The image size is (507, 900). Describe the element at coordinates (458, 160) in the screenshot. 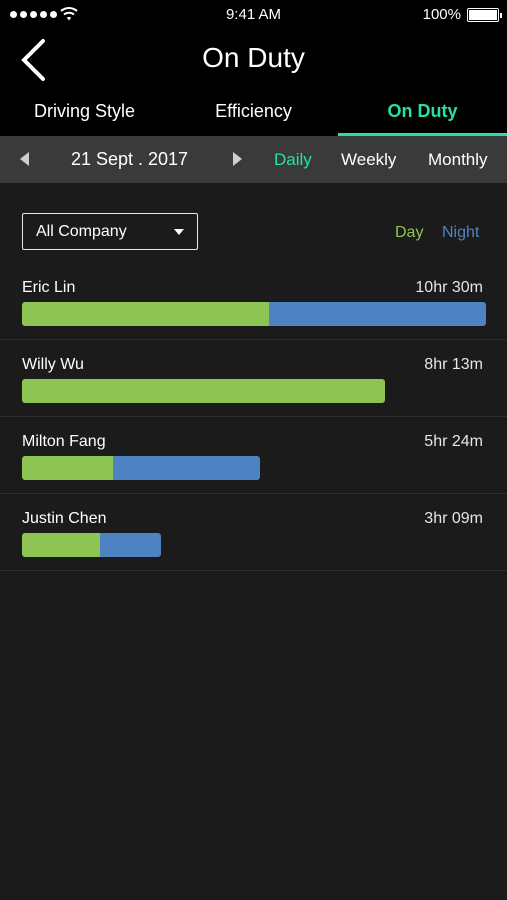

I see `period-monthly: Monthly` at that location.